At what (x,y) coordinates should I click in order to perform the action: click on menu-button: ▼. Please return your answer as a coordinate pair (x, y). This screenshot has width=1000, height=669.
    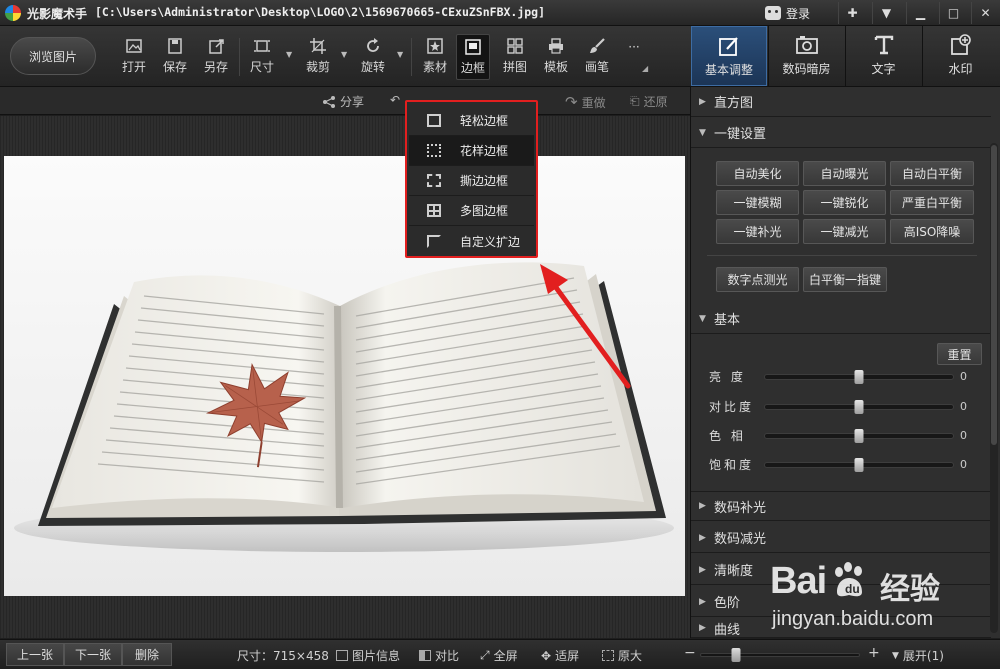
    Looking at the image, I should click on (886, 13).